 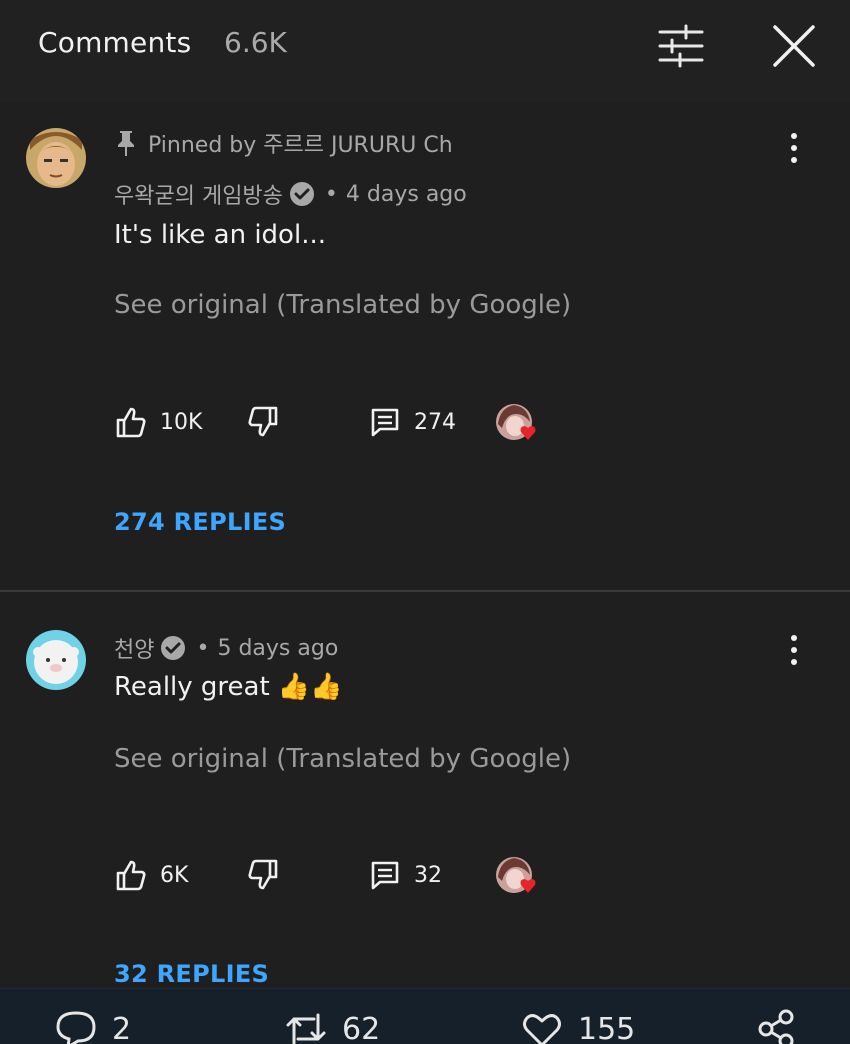 I want to click on reply-count: 32, so click(x=428, y=875).